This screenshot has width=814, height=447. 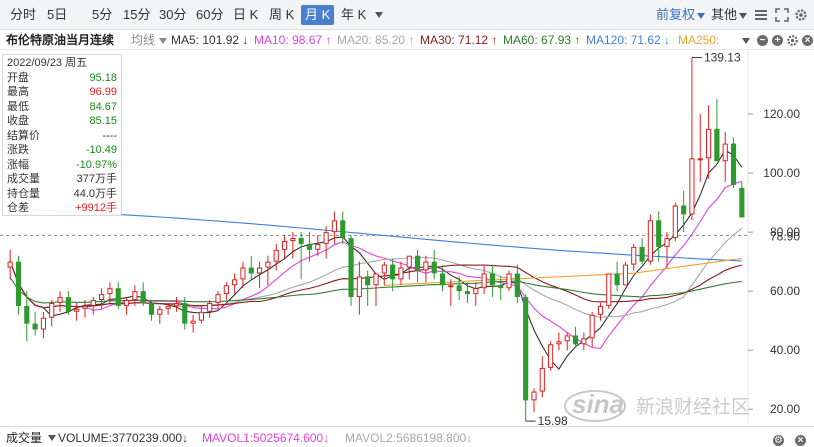 I want to click on instrument-name: 布伦特原油当月连续, so click(x=60, y=40).